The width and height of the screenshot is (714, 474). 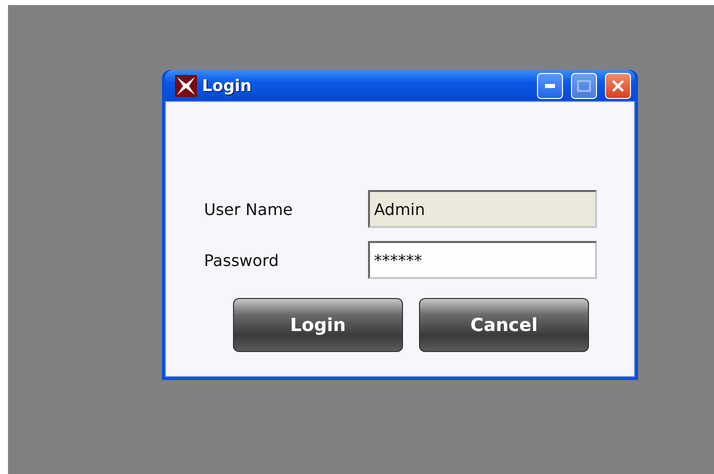 What do you see at coordinates (186, 85) in the screenshot?
I see `app-logo-icon` at bounding box center [186, 85].